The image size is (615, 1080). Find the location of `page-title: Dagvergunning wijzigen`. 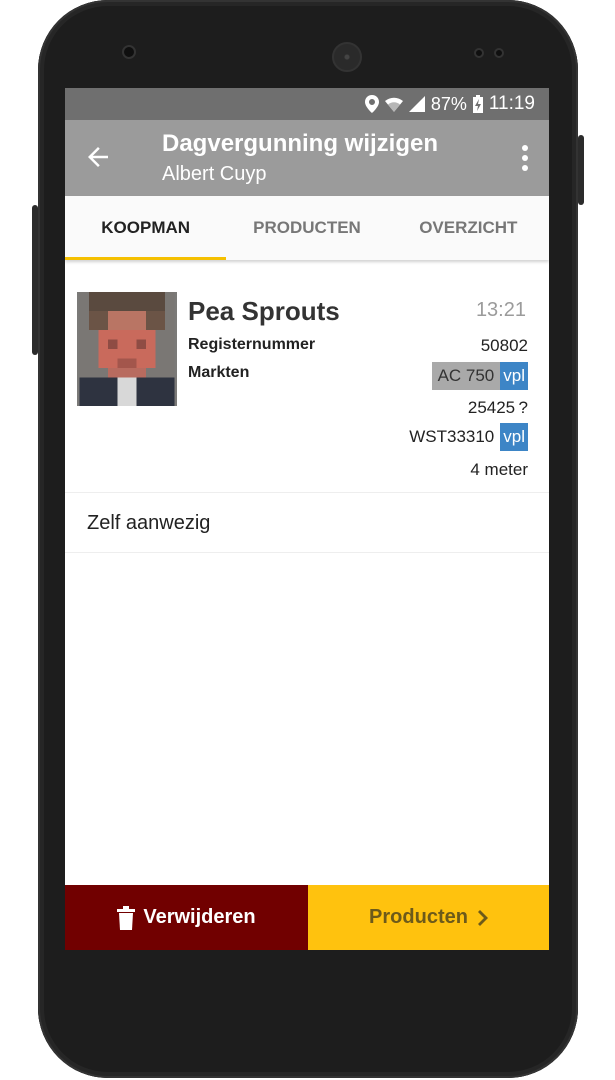

page-title: Dagvergunning wijzigen is located at coordinates (300, 143).